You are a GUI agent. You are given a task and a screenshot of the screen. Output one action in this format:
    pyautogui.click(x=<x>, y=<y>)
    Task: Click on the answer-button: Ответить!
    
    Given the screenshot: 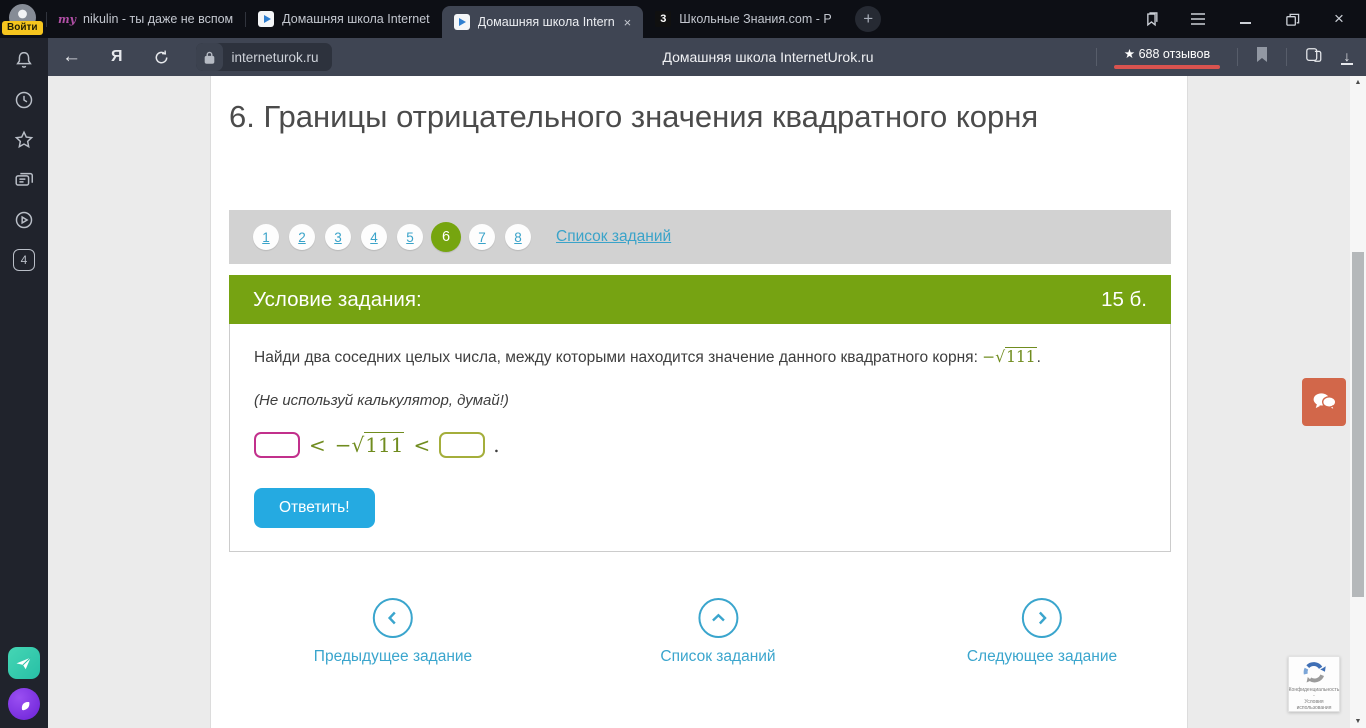 What is the action you would take?
    pyautogui.click(x=314, y=508)
    